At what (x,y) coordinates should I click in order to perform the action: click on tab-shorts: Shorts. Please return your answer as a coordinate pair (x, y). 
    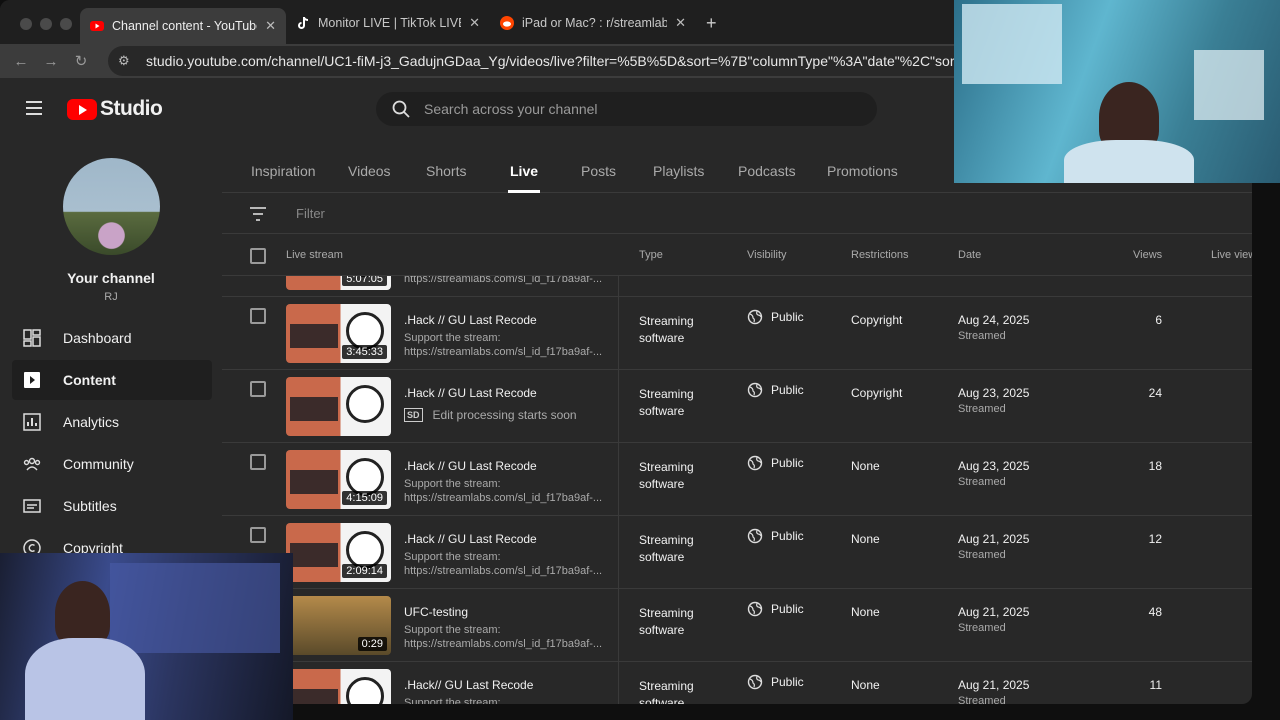
    Looking at the image, I should click on (446, 171).